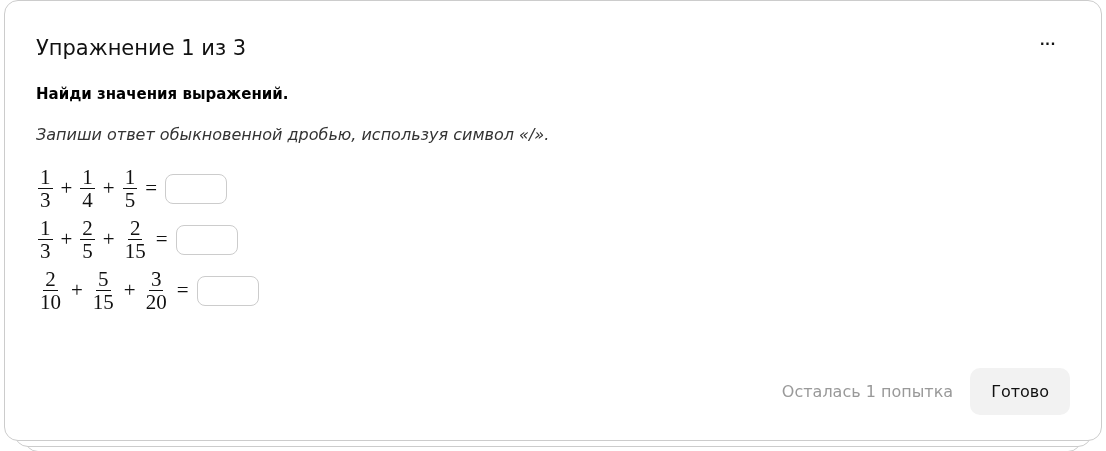 The image size is (1106, 451). I want to click on fraction: 2 5, so click(87, 240).